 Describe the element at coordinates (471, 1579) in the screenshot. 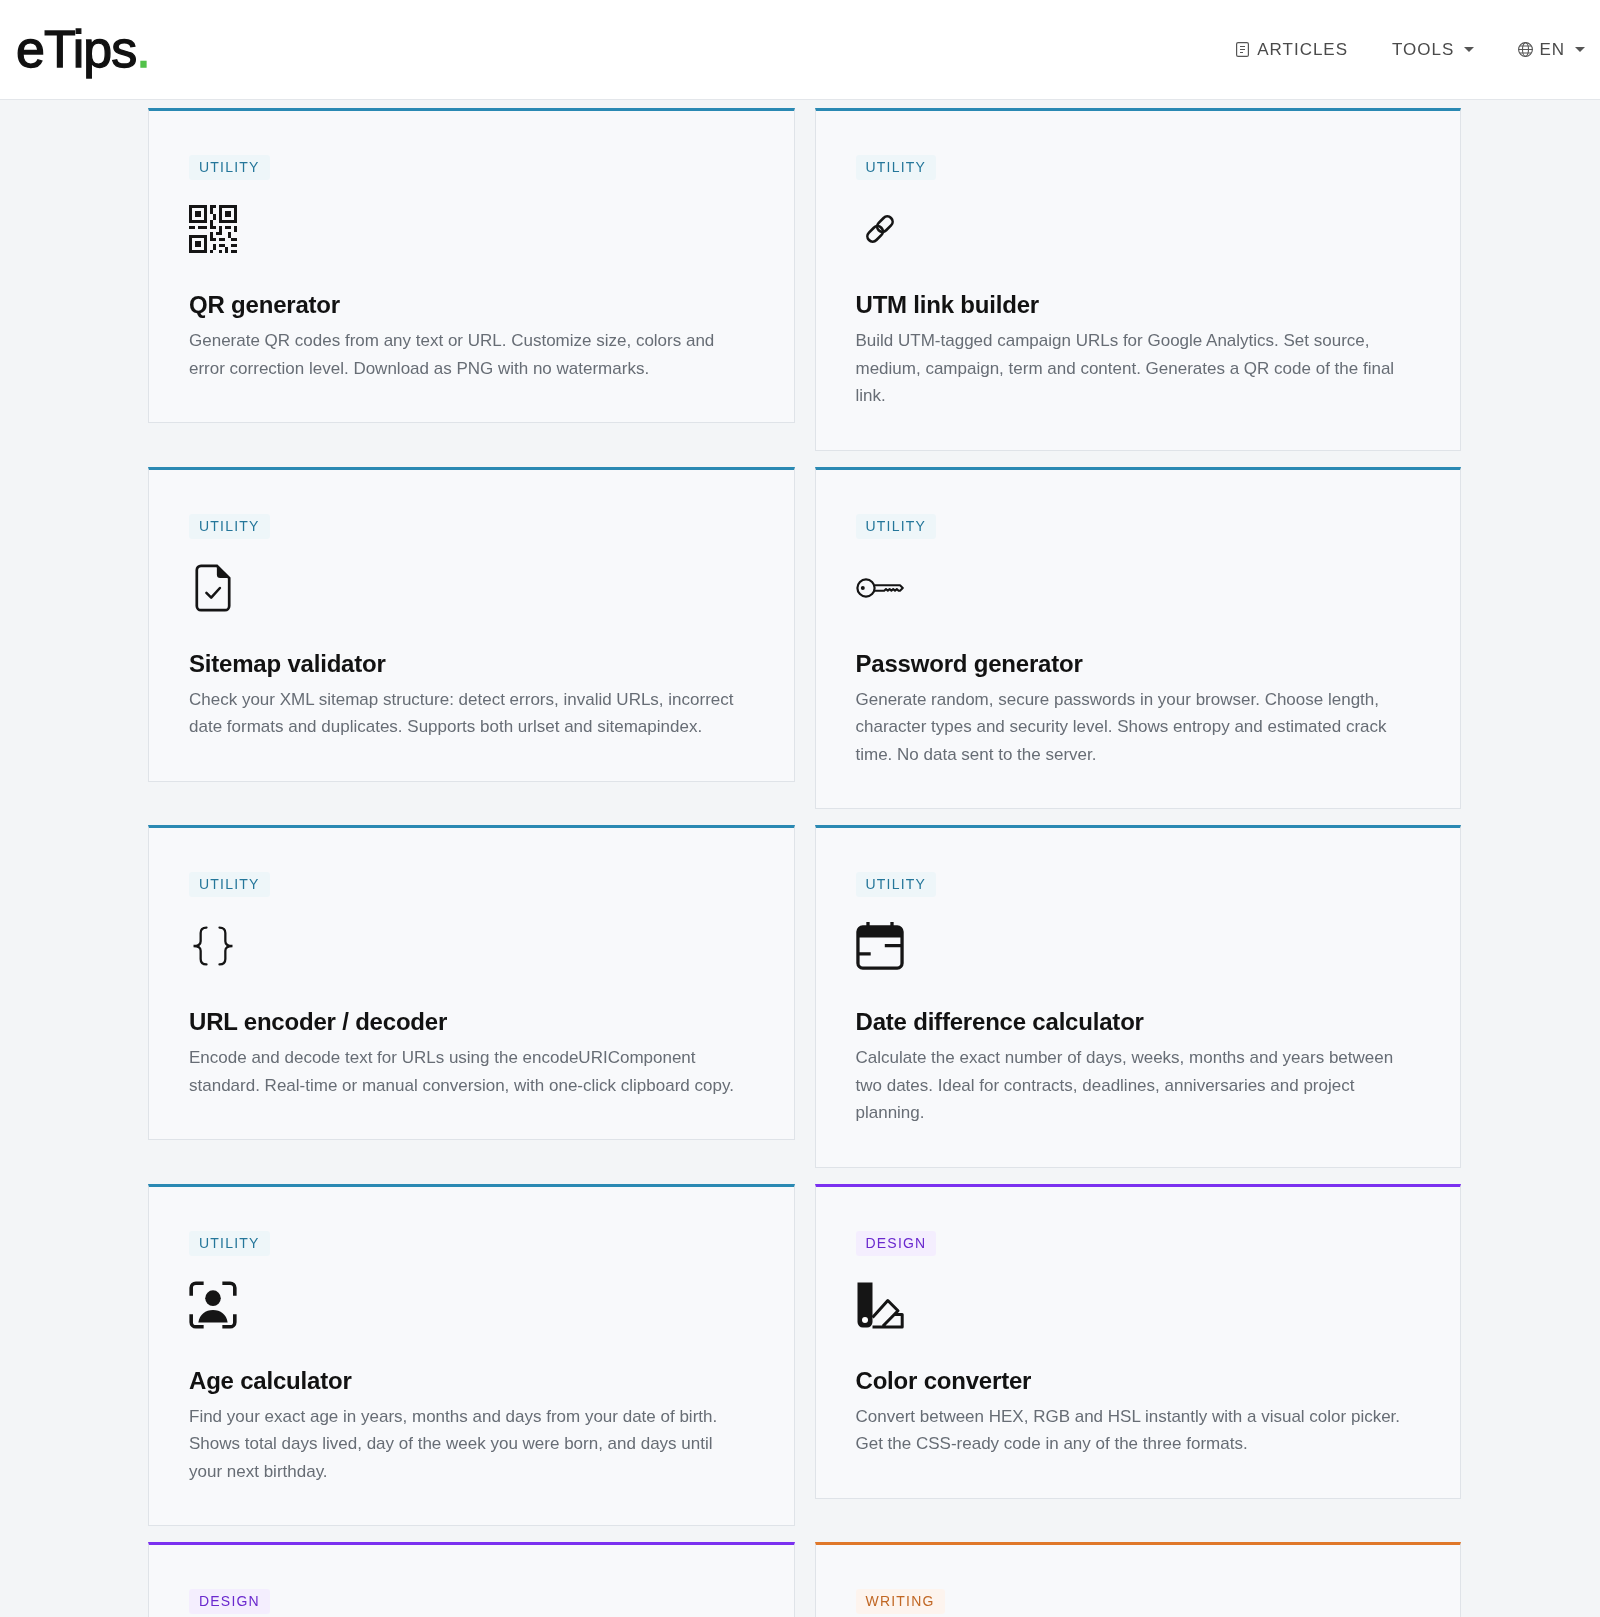

I see `tool-card: DESIGN` at that location.